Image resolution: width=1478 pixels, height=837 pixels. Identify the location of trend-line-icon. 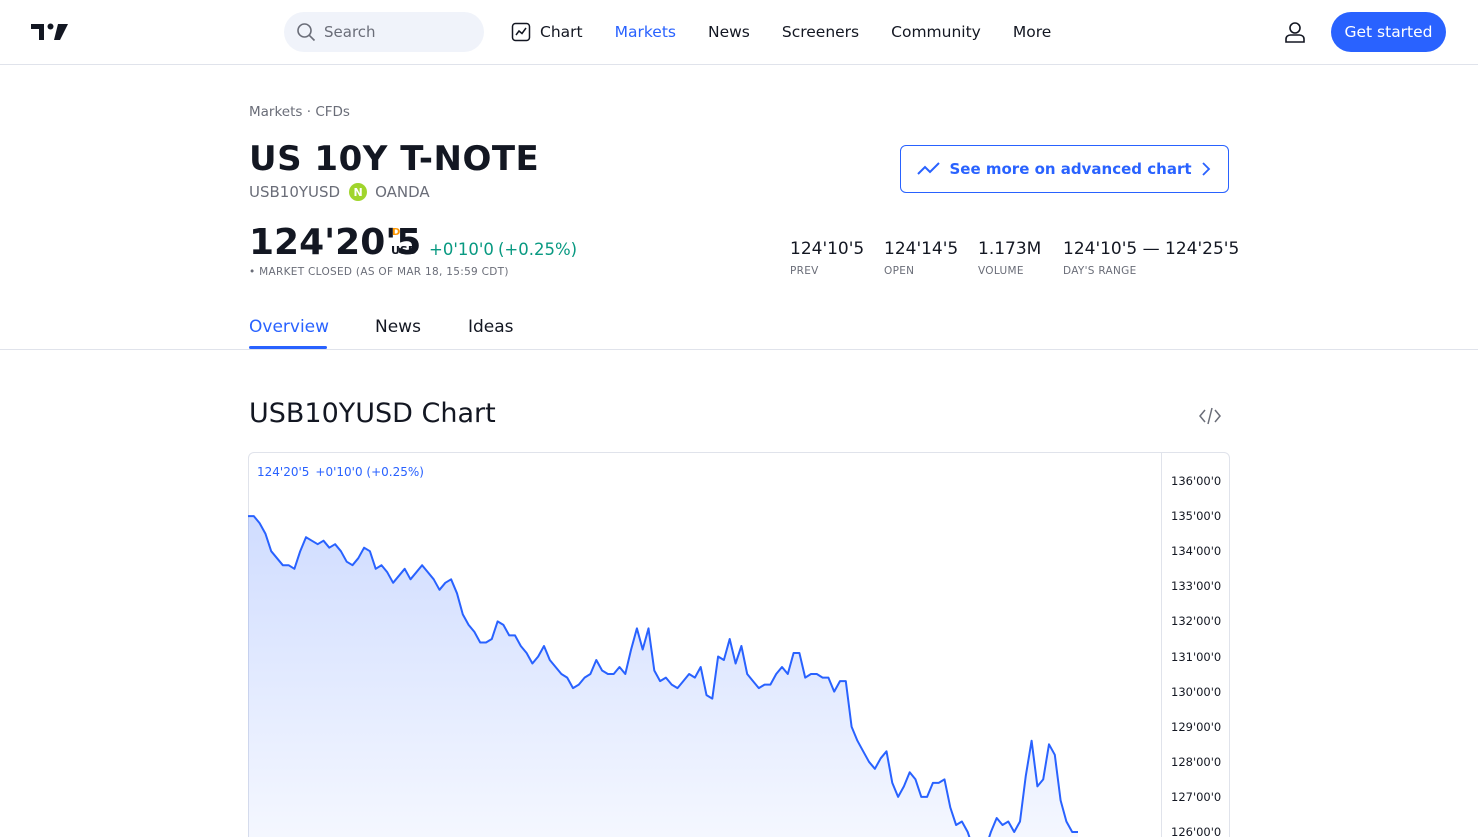
(929, 168).